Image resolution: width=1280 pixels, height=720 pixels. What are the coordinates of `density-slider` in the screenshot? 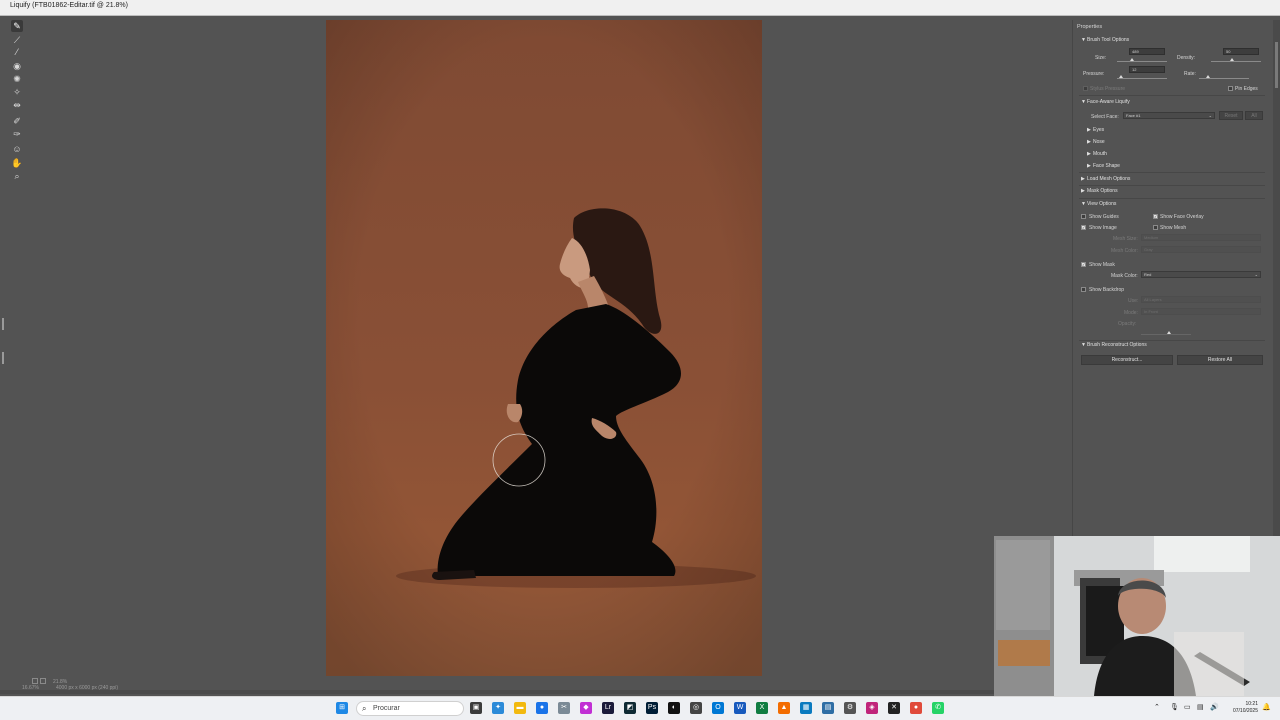 It's located at (1236, 61).